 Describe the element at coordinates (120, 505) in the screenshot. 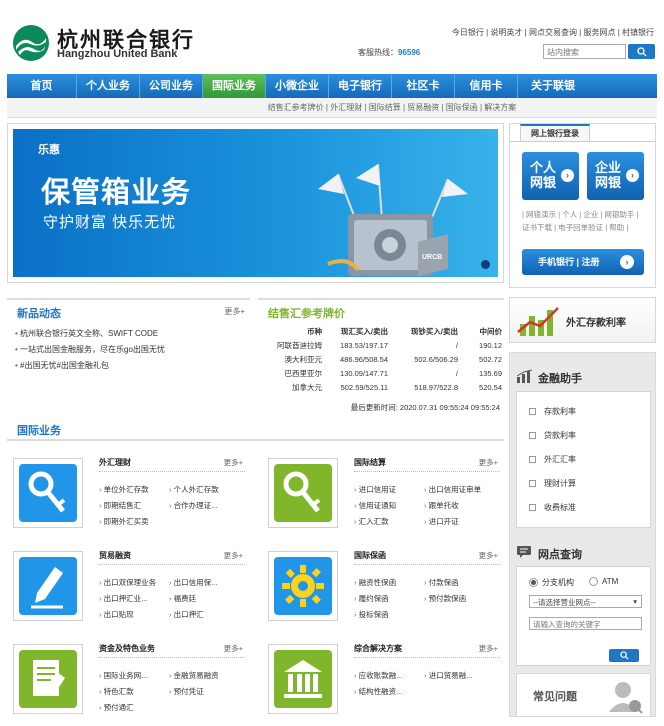

I see `card-link: 即期结售汇` at that location.